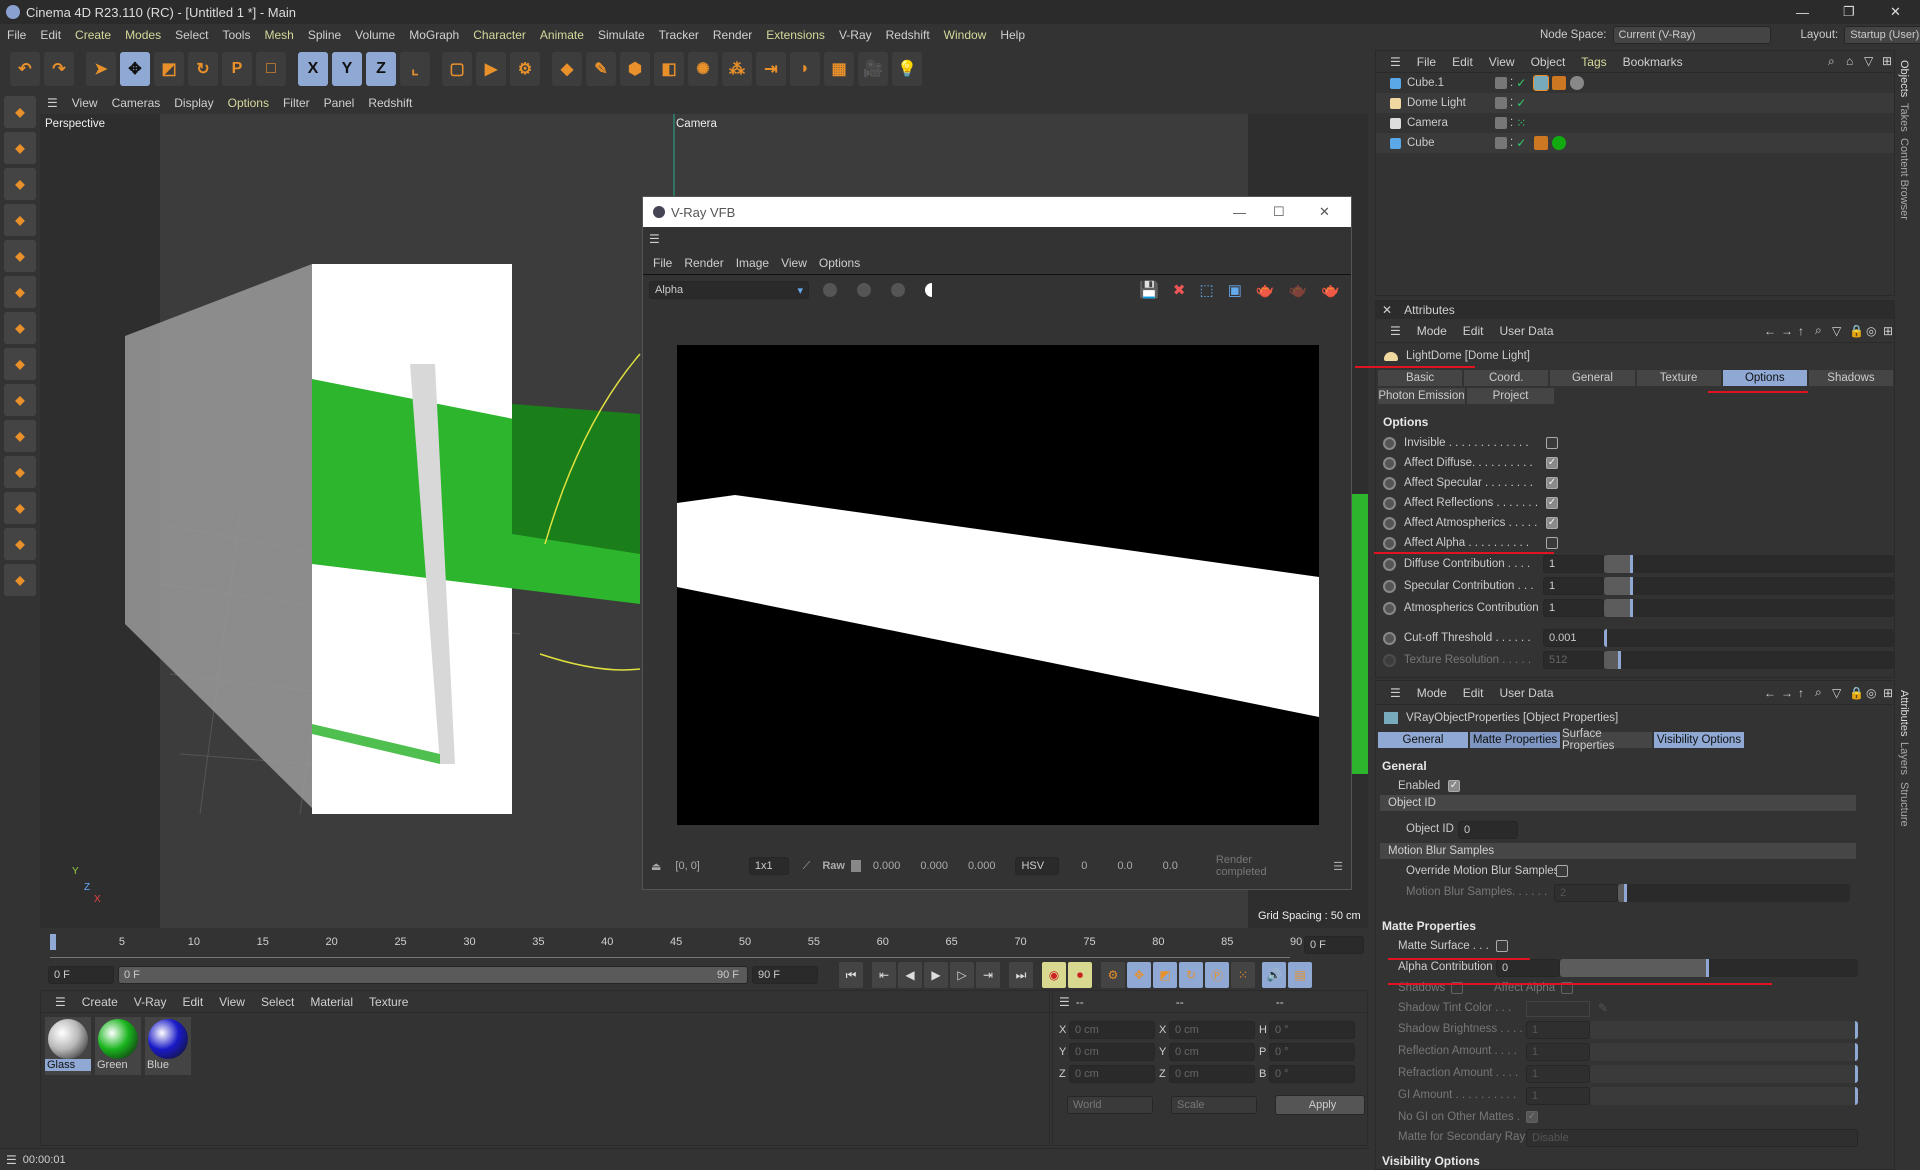 This screenshot has width=1920, height=1170. I want to click on start-frame-field: 0 F, so click(81, 975).